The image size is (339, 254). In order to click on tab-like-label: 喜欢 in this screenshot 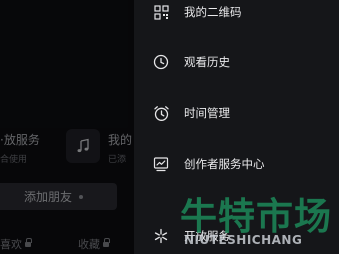, I will do `click(11, 244)`.